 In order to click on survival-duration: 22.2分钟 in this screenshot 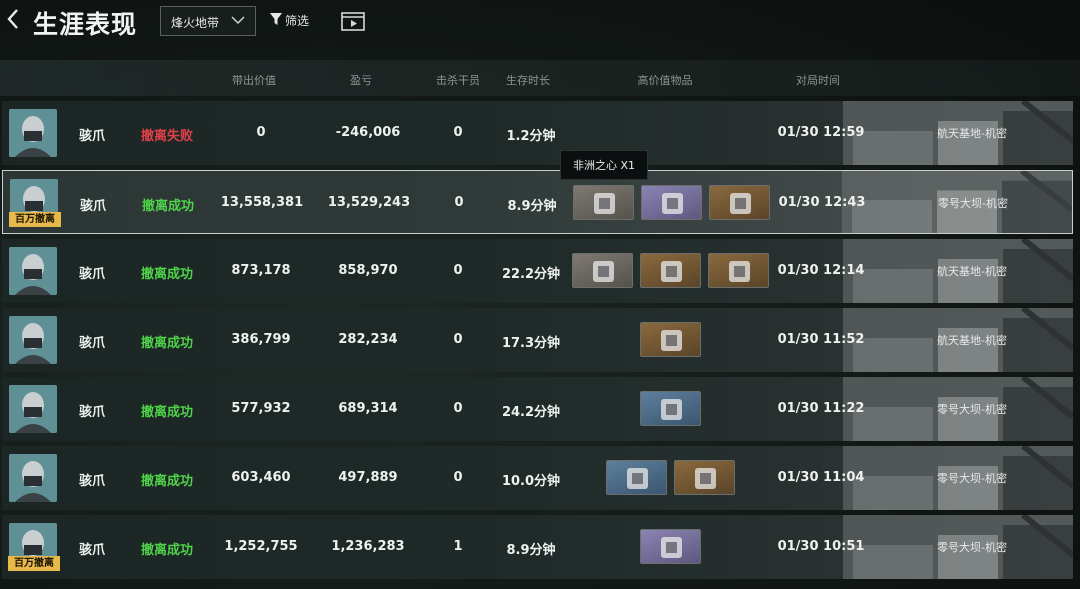, I will do `click(531, 274)`.